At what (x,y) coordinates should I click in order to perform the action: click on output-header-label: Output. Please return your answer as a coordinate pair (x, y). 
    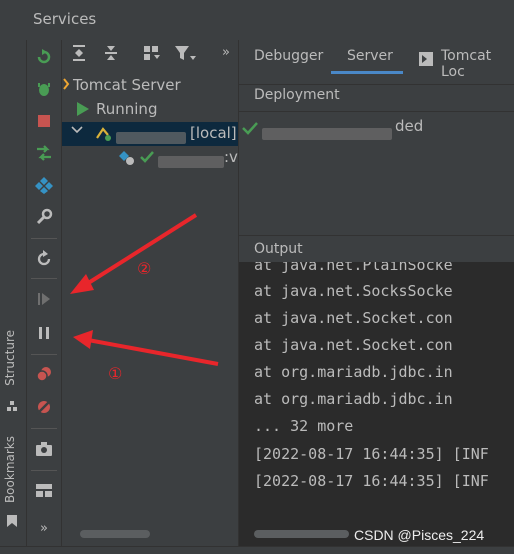
    Looking at the image, I should click on (278, 249).